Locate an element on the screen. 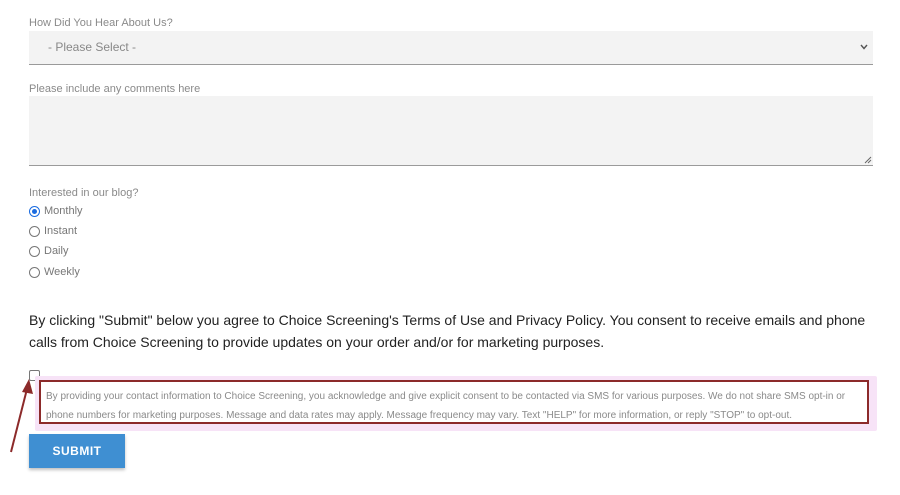 This screenshot has height=495, width=900. hear-about-select: - Please Select - is located at coordinates (451, 48).